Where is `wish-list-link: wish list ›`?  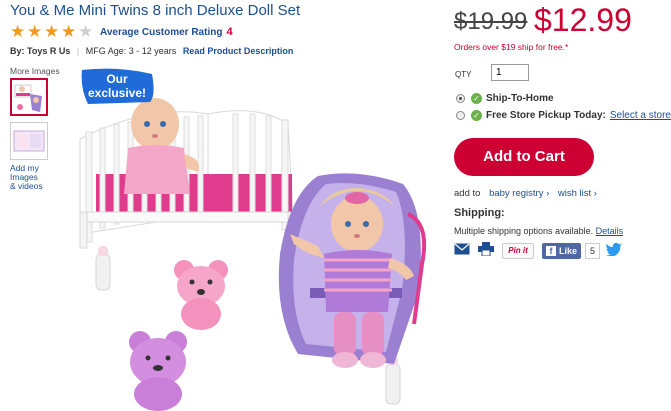
wish-list-link: wish list › is located at coordinates (577, 193).